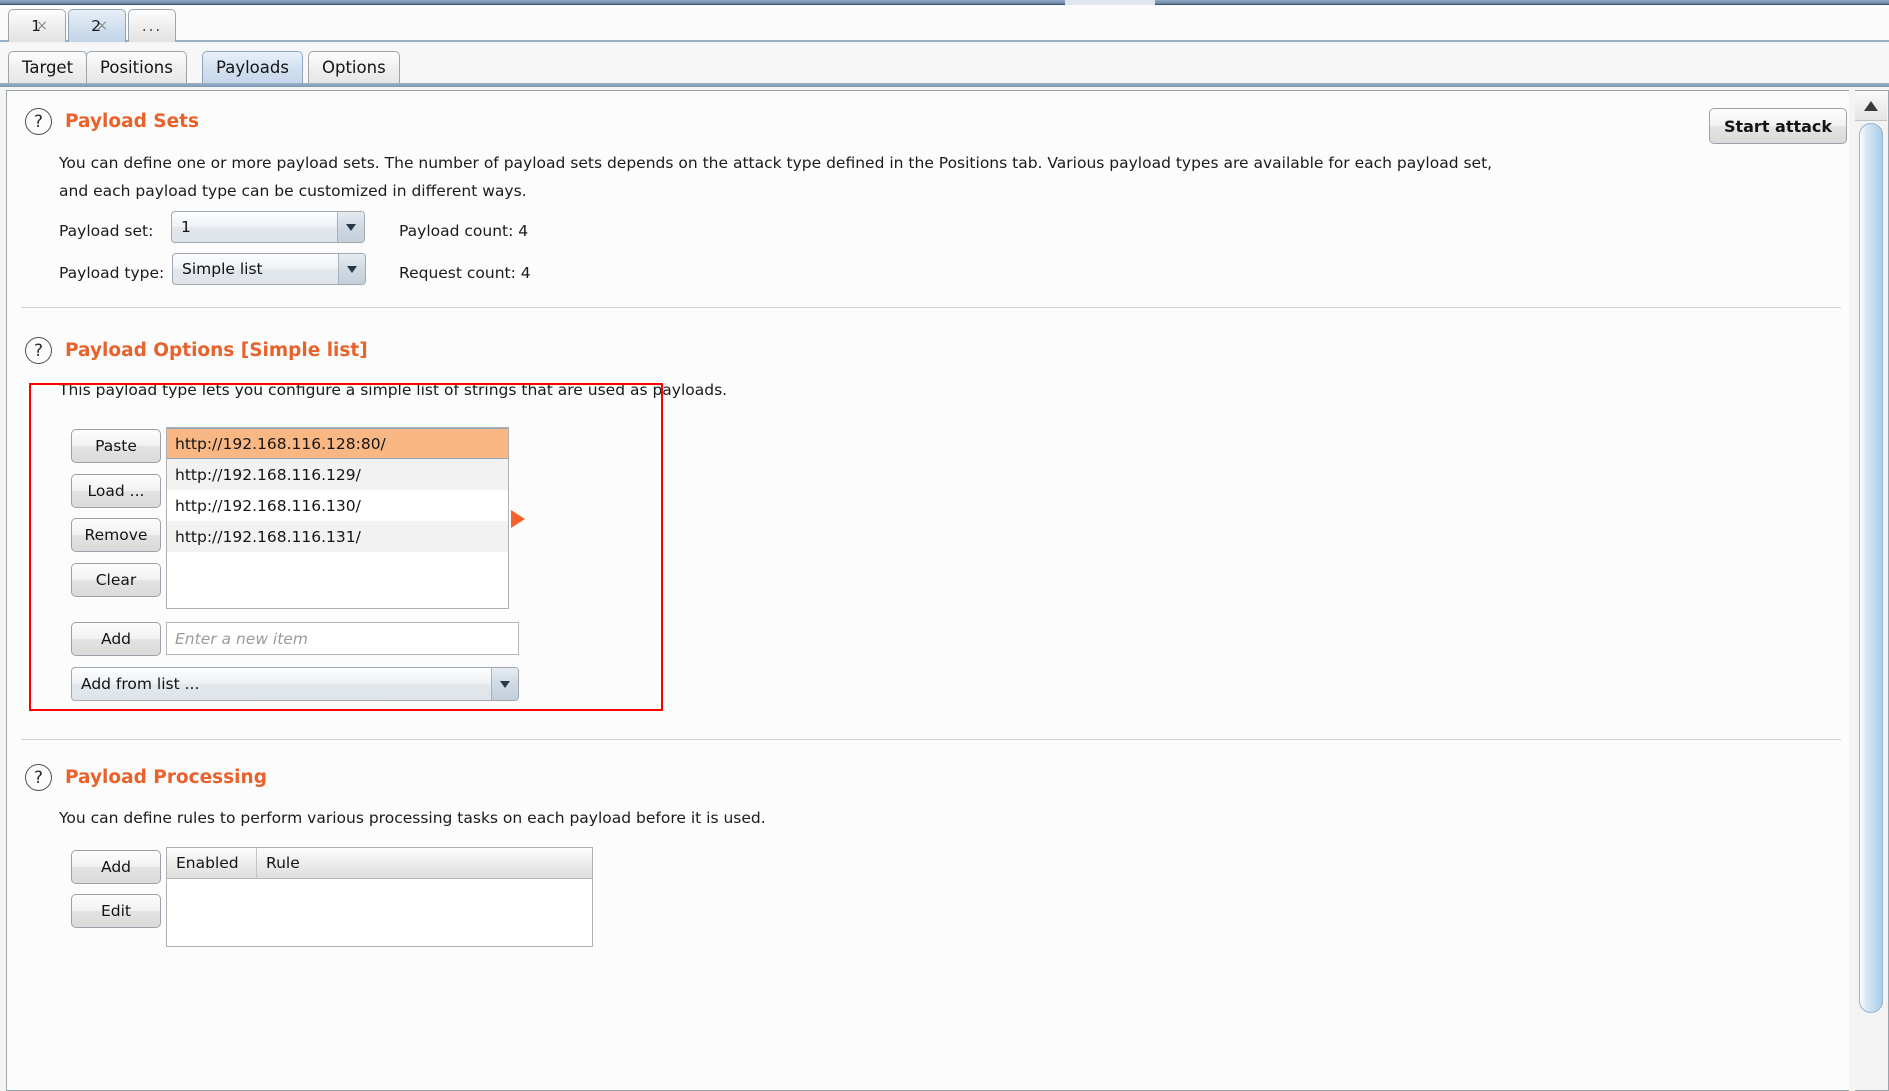 The width and height of the screenshot is (1889, 1091). Describe the element at coordinates (212, 863) in the screenshot. I see `column-header-enabled: Enabled` at that location.